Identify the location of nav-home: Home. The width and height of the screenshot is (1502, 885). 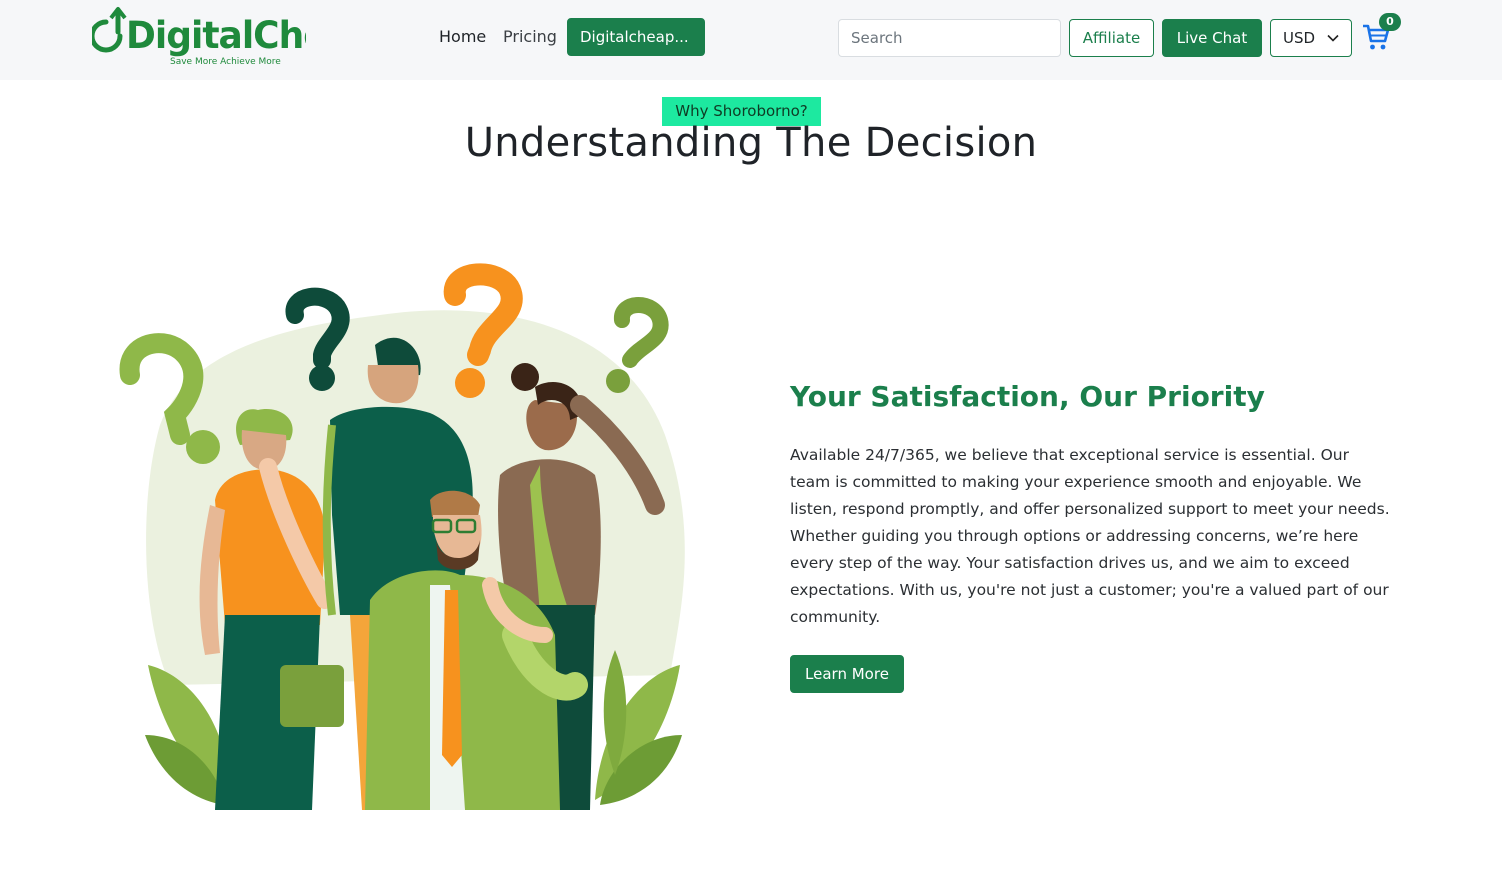
(462, 36).